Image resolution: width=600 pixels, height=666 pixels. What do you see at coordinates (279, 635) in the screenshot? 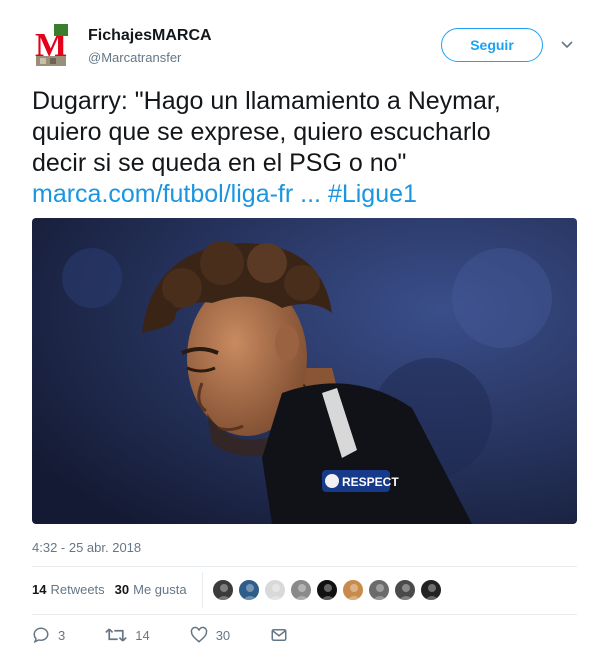
I see `envelope-icon` at bounding box center [279, 635].